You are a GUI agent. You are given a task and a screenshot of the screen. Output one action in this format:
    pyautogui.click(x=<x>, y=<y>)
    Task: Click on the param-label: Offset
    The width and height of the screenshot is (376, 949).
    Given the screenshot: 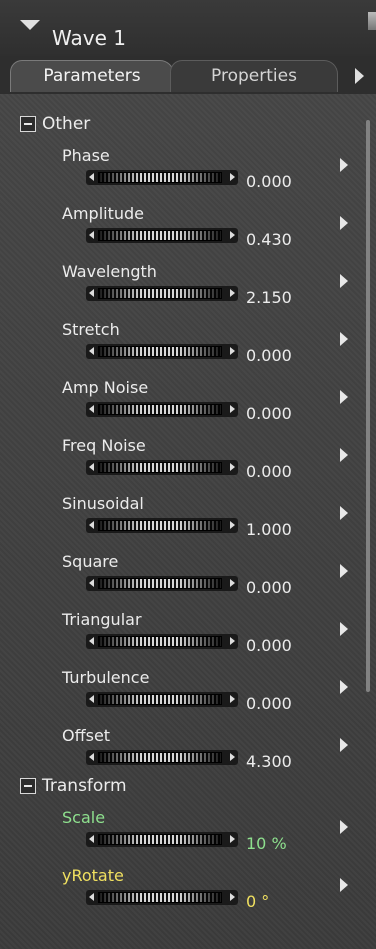 What is the action you would take?
    pyautogui.click(x=86, y=735)
    